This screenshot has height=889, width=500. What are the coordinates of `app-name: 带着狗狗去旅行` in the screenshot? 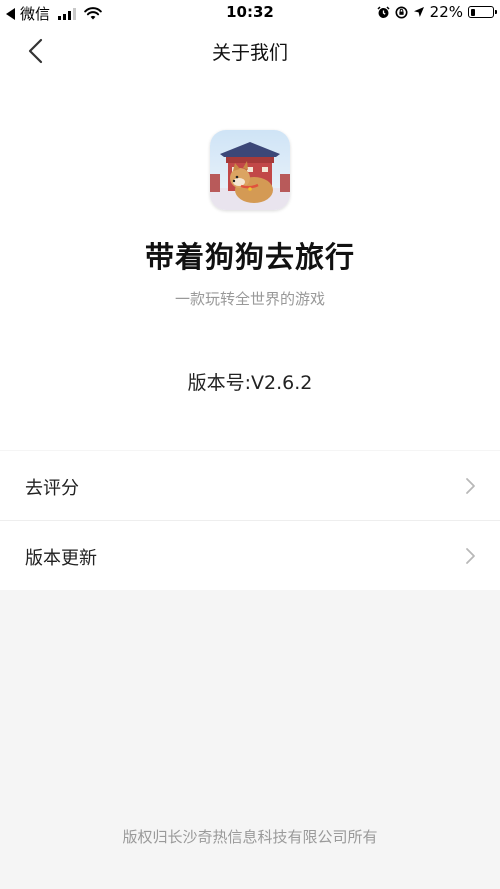 It's located at (249, 257).